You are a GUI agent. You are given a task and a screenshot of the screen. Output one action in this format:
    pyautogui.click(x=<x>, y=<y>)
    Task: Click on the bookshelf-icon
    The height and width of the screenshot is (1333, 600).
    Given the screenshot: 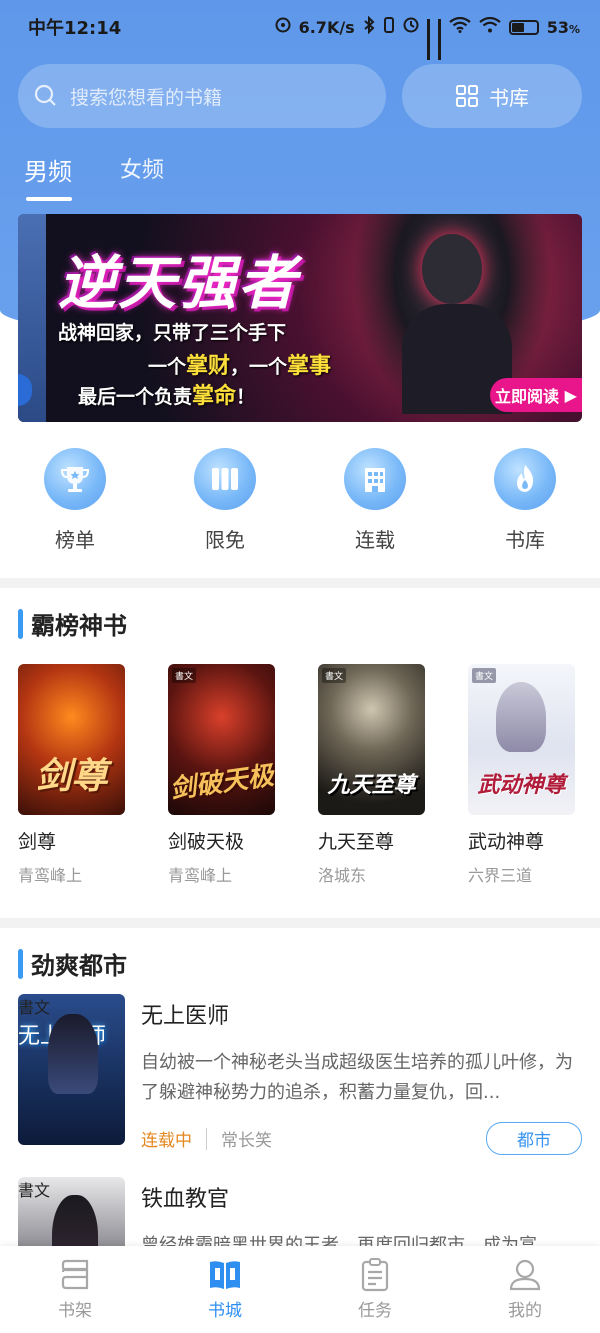 What is the action you would take?
    pyautogui.click(x=75, y=1274)
    